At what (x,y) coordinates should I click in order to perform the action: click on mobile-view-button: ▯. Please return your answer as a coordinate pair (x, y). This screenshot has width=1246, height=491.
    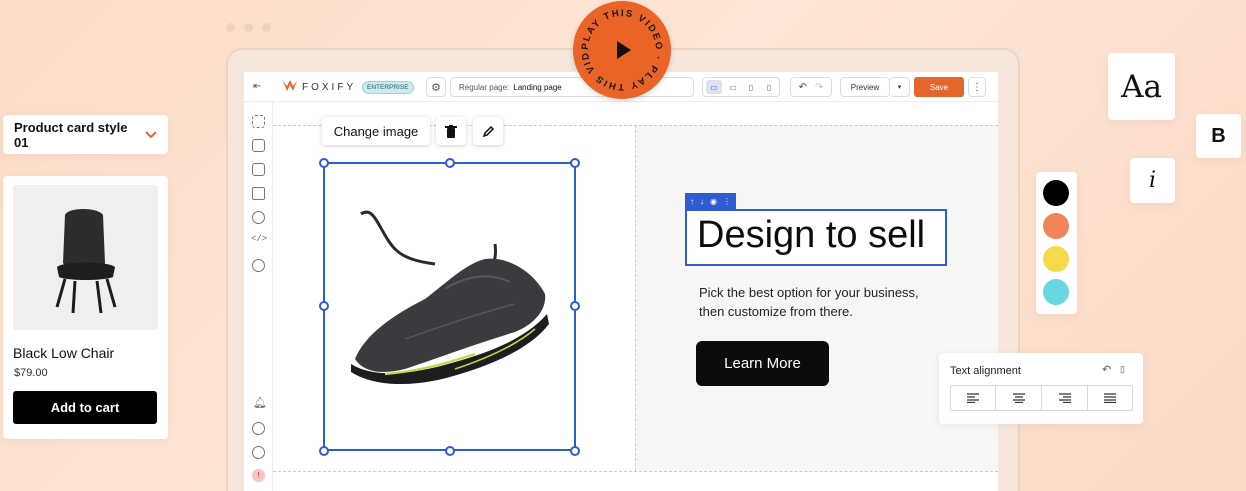
    Looking at the image, I should click on (769, 87).